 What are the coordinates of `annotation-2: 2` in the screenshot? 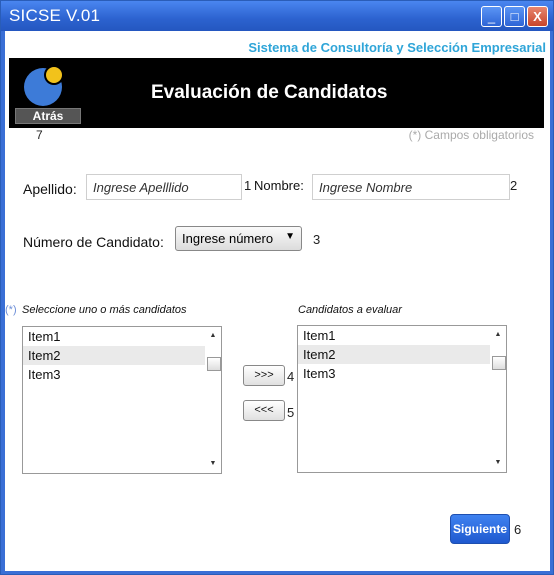 It's located at (514, 185).